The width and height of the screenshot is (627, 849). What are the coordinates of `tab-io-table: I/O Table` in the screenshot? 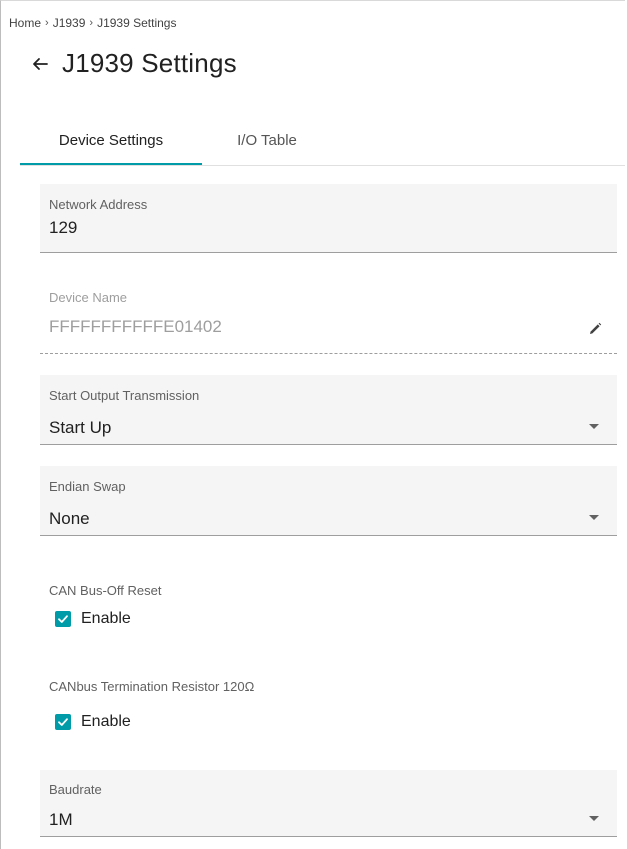 It's located at (267, 140).